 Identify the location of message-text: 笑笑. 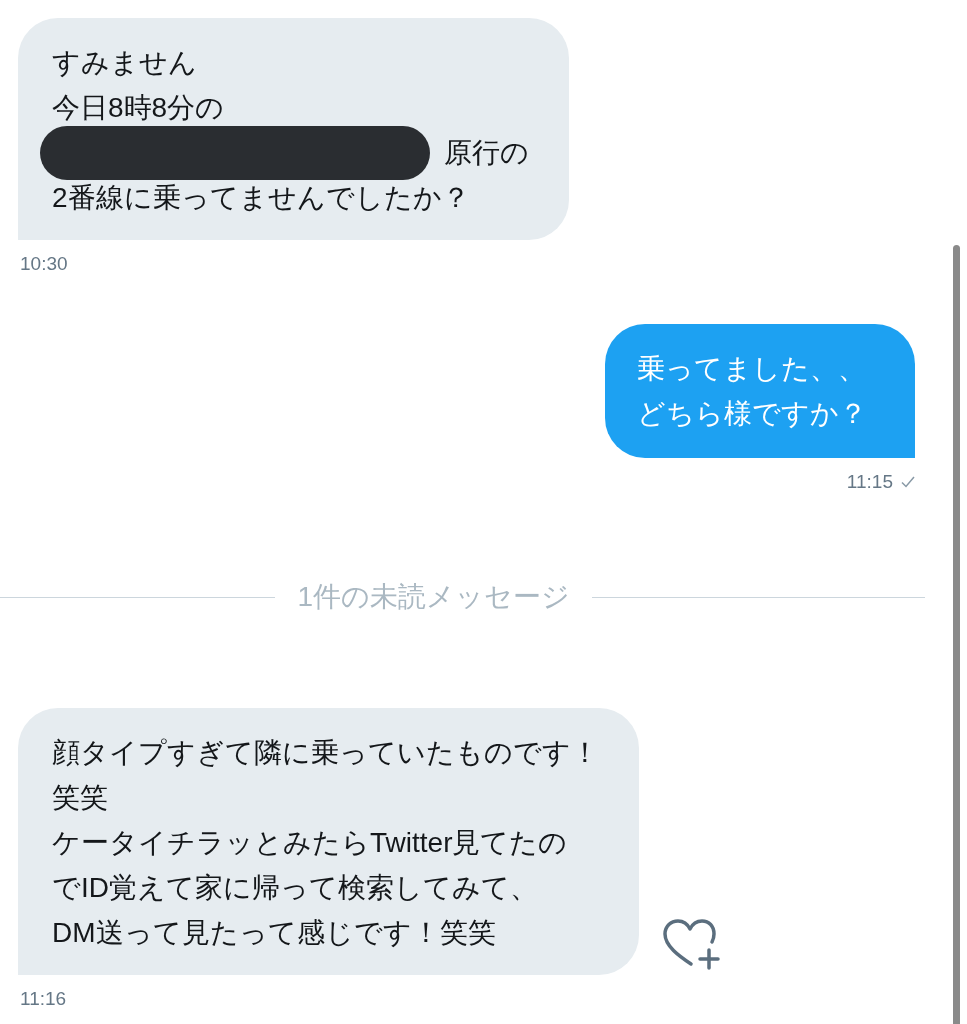
(80, 798).